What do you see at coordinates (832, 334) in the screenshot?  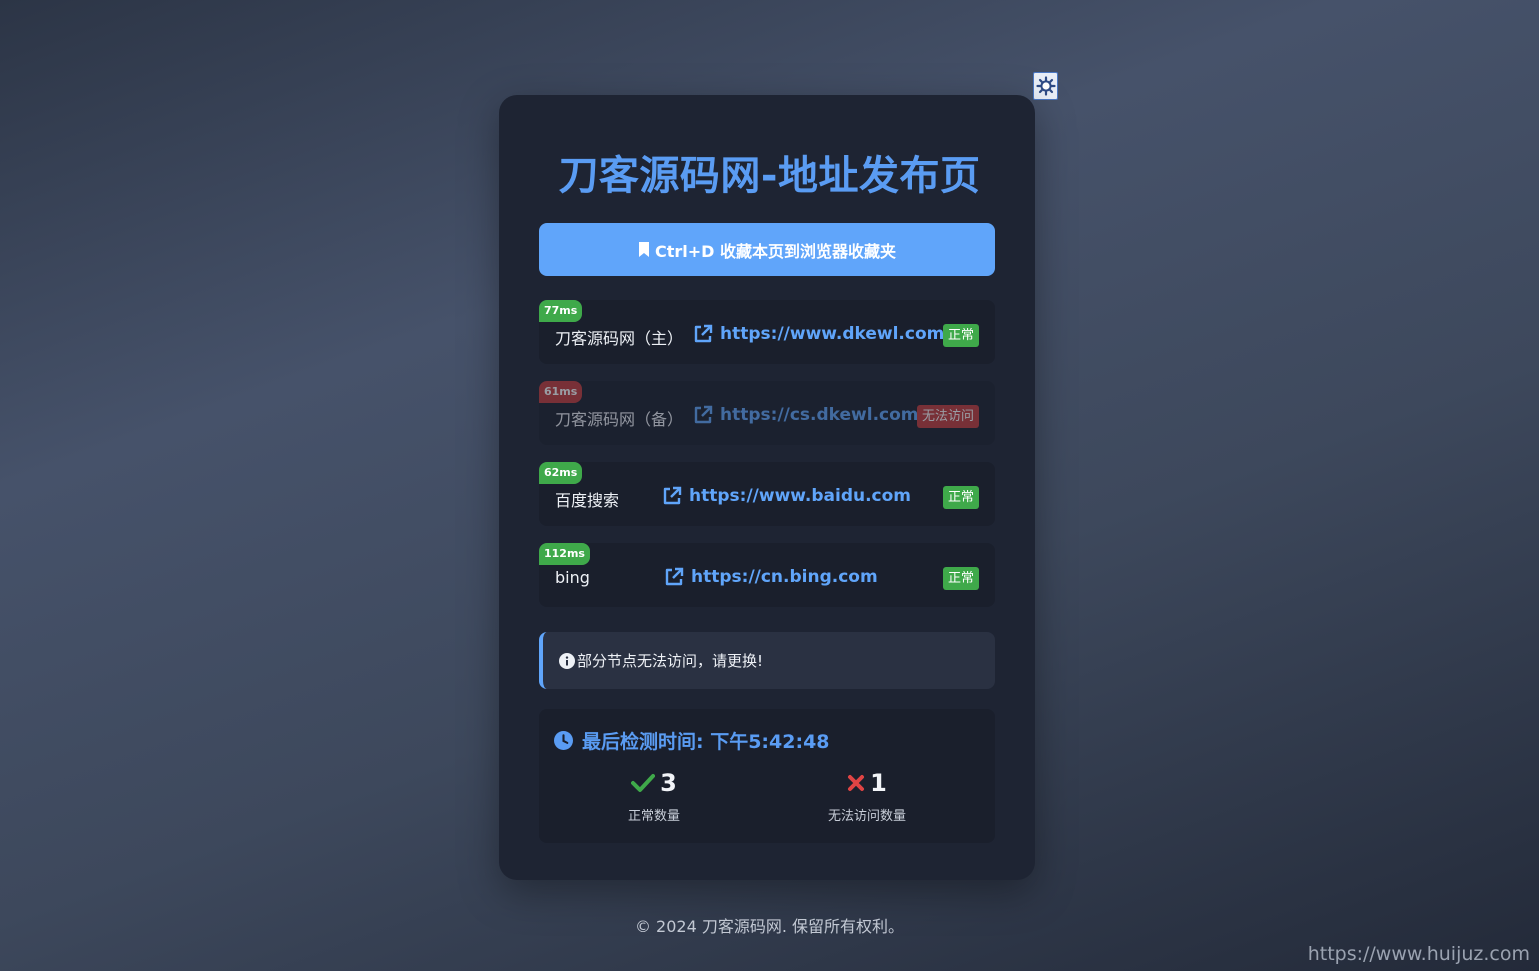 I see `site-url: https://www.dkewl.com` at bounding box center [832, 334].